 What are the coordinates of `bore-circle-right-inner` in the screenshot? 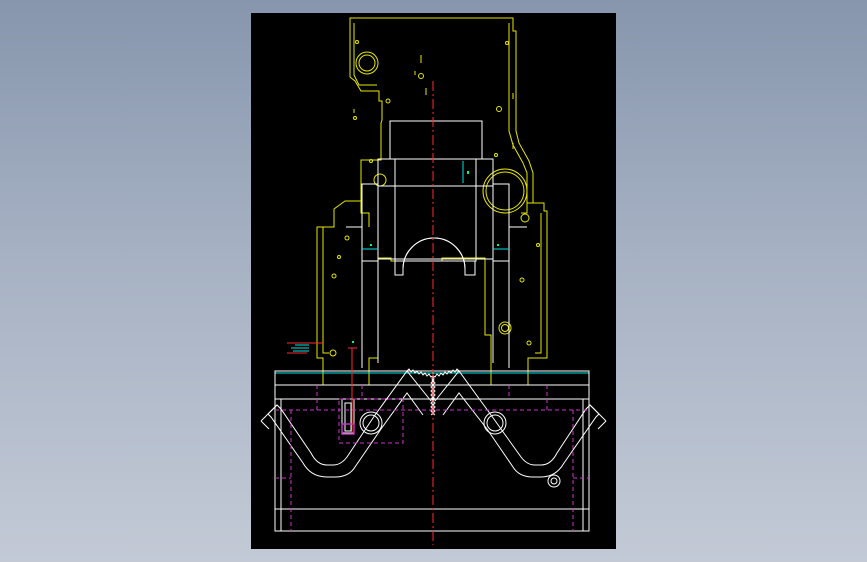 It's located at (505, 191).